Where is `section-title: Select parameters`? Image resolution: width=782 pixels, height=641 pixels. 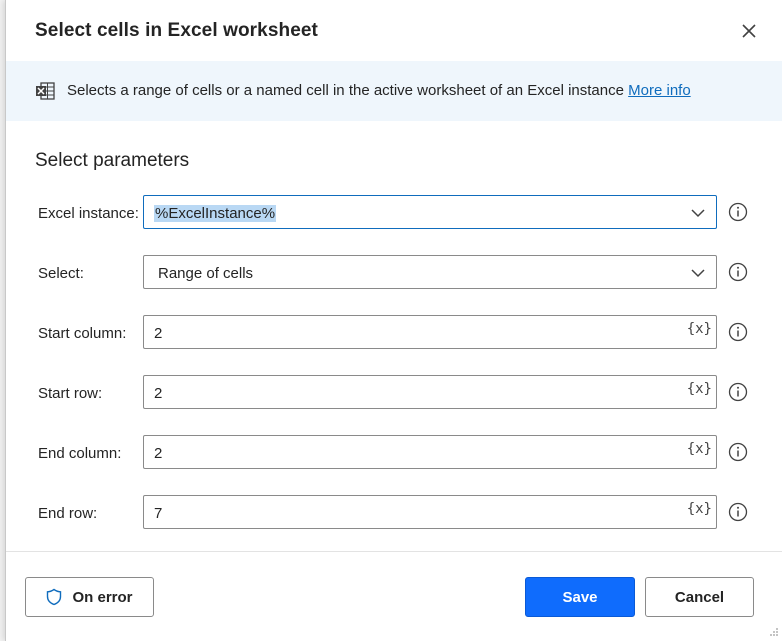 section-title: Select parameters is located at coordinates (112, 160).